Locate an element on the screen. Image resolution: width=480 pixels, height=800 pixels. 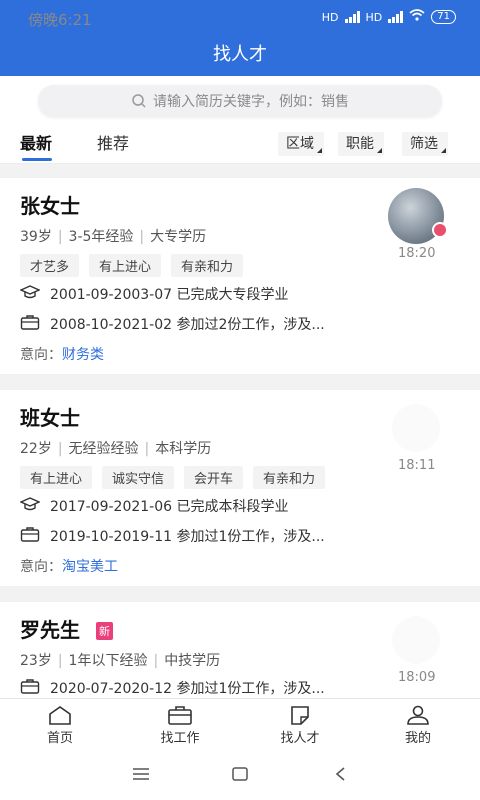
filter-function: 职能 is located at coordinates (361, 144).